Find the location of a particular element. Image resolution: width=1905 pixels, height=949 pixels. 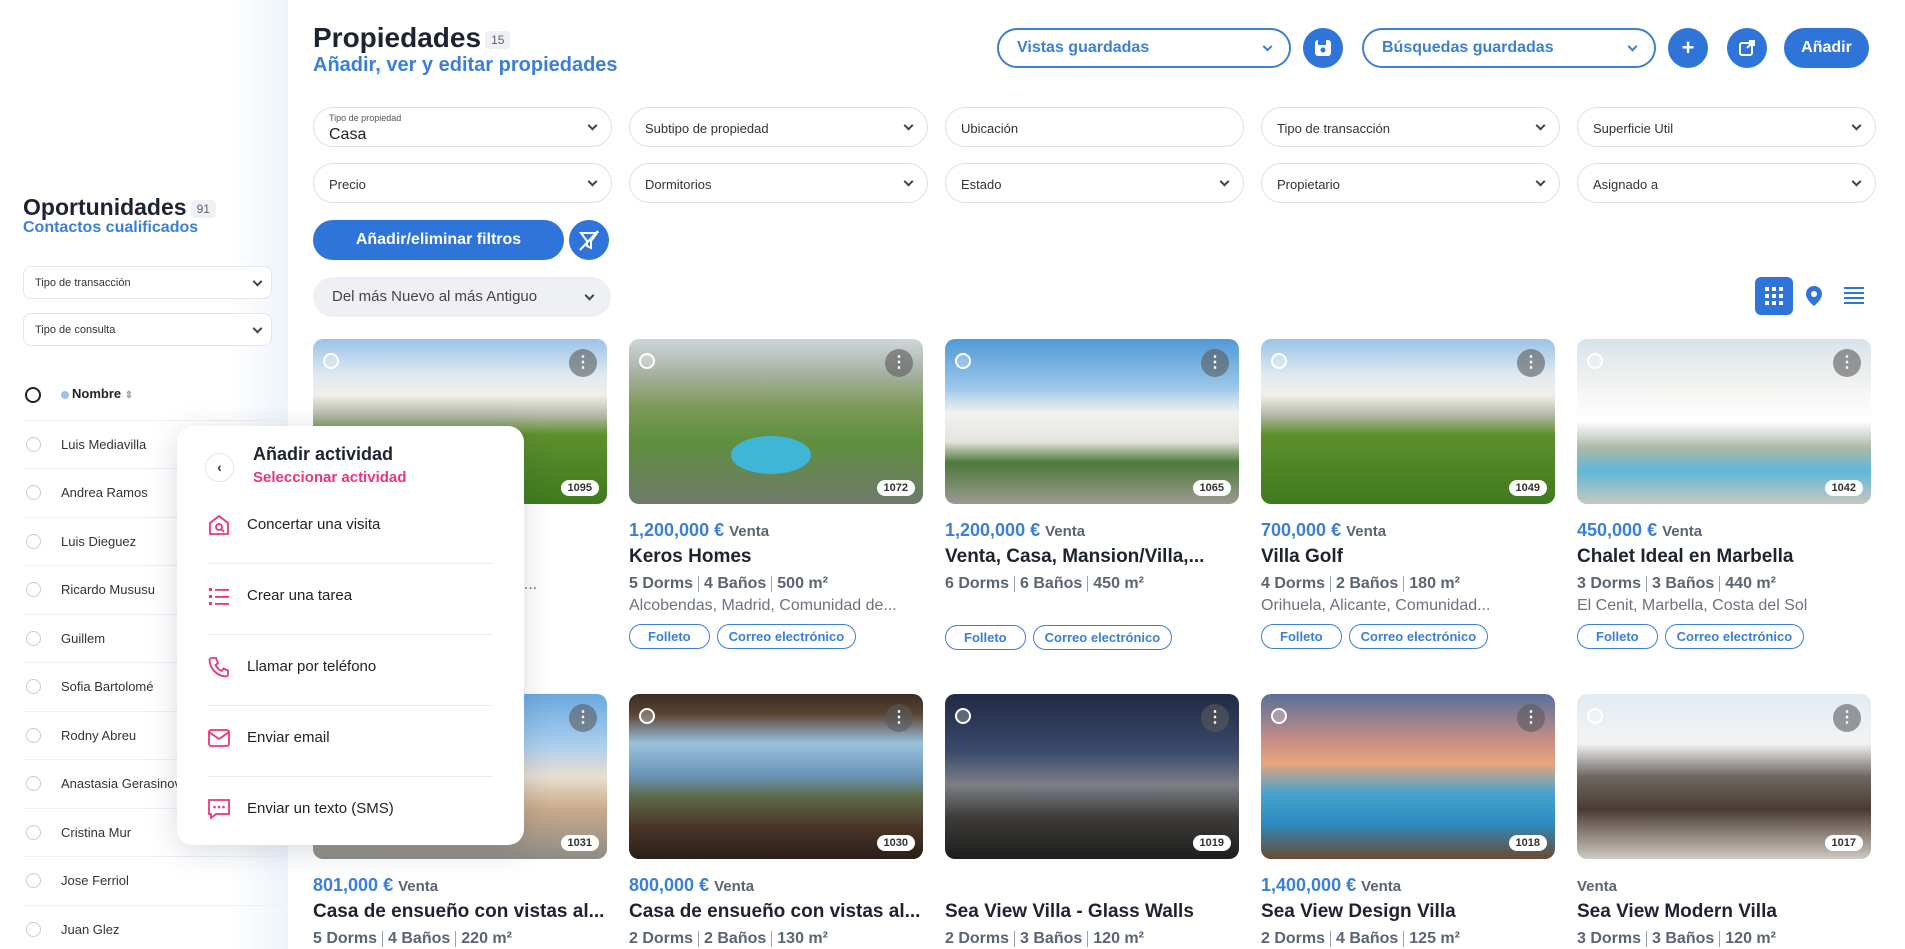

assigned-filter: Asignado a is located at coordinates (1726, 183).